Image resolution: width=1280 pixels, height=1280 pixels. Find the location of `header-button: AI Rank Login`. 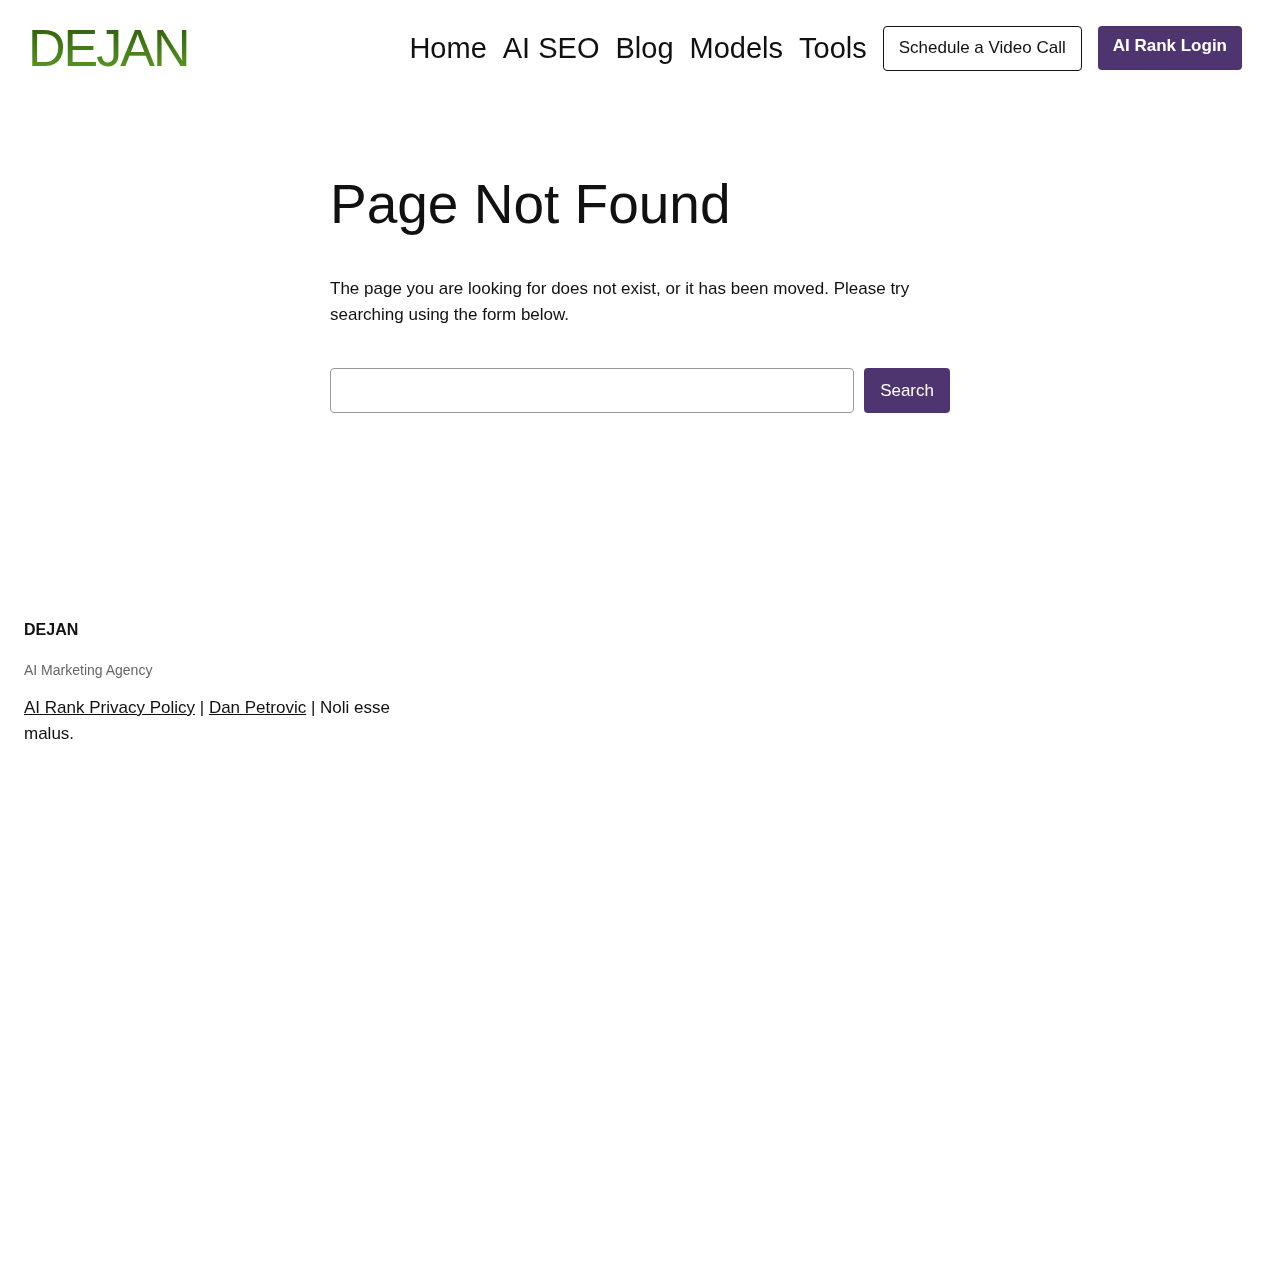

header-button: AI Rank Login is located at coordinates (1169, 48).